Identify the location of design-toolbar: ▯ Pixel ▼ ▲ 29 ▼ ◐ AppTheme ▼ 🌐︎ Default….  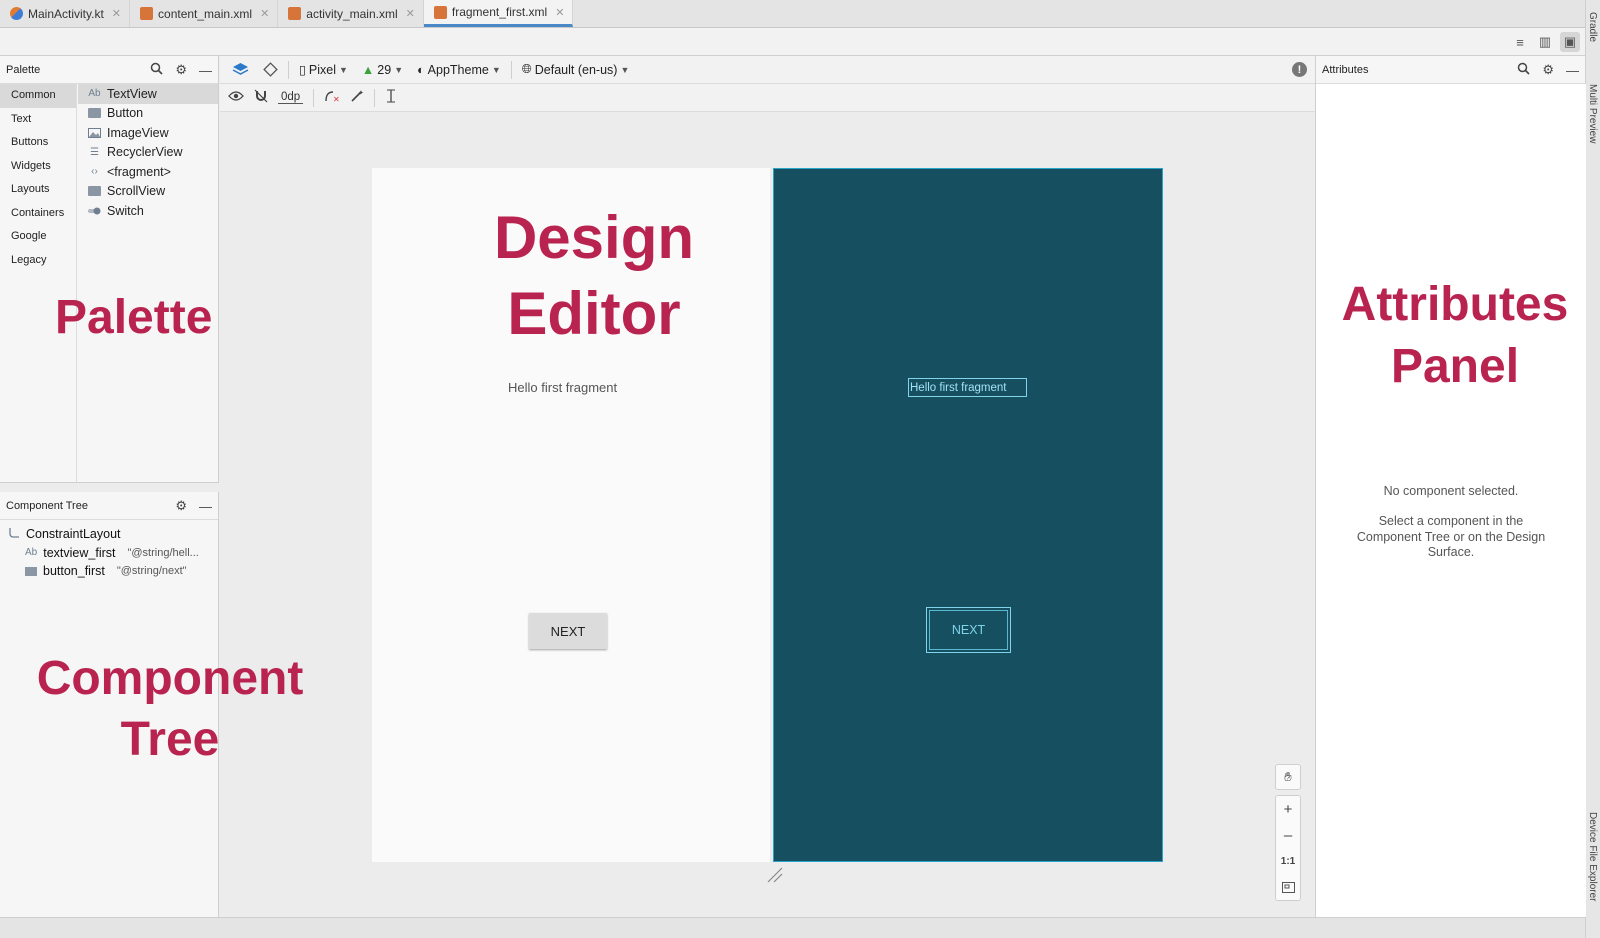
(767, 70).